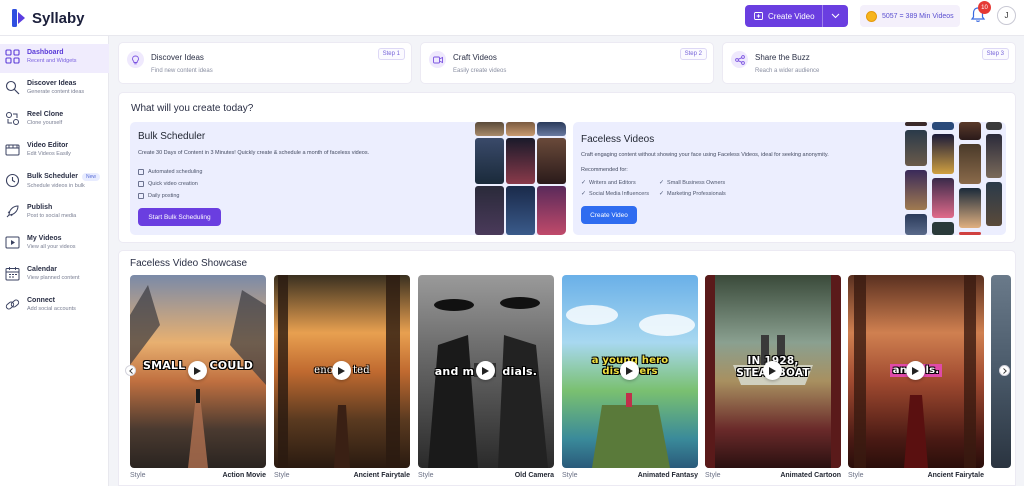 This screenshot has width=1024, height=486. Describe the element at coordinates (179, 217) in the screenshot. I see `start-bulk-scheduling-button: Start Bulk Scheduling` at that location.